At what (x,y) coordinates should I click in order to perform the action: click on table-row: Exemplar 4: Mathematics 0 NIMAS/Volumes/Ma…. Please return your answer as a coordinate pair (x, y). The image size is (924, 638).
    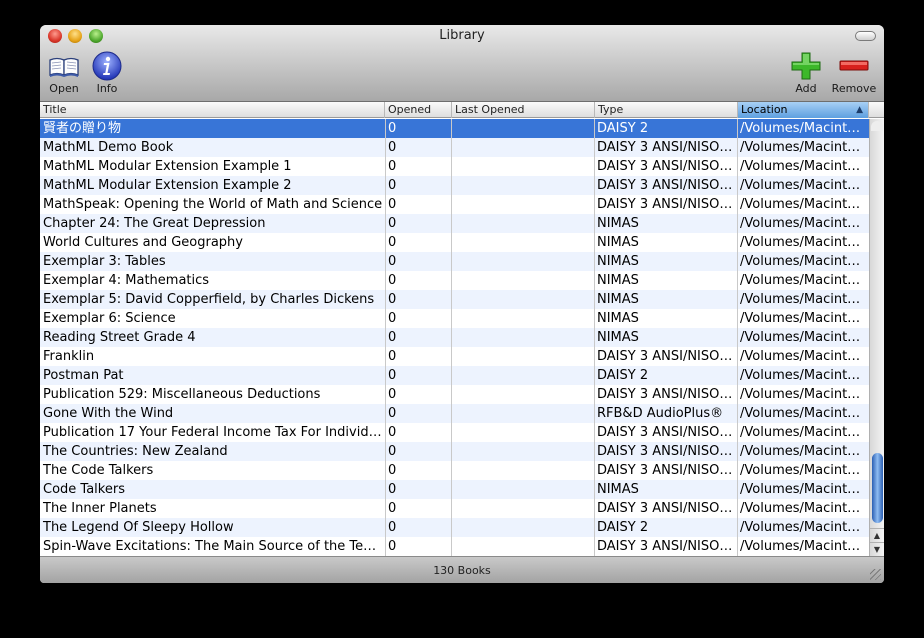
    Looking at the image, I should click on (454, 280).